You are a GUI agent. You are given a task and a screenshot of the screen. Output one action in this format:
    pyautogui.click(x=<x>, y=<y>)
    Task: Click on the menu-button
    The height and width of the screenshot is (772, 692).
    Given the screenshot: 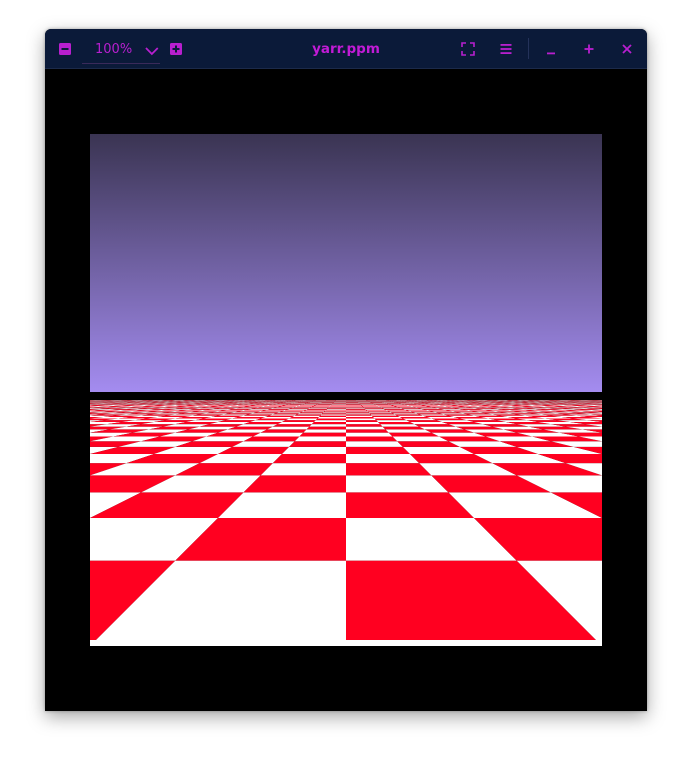 What is the action you would take?
    pyautogui.click(x=506, y=49)
    